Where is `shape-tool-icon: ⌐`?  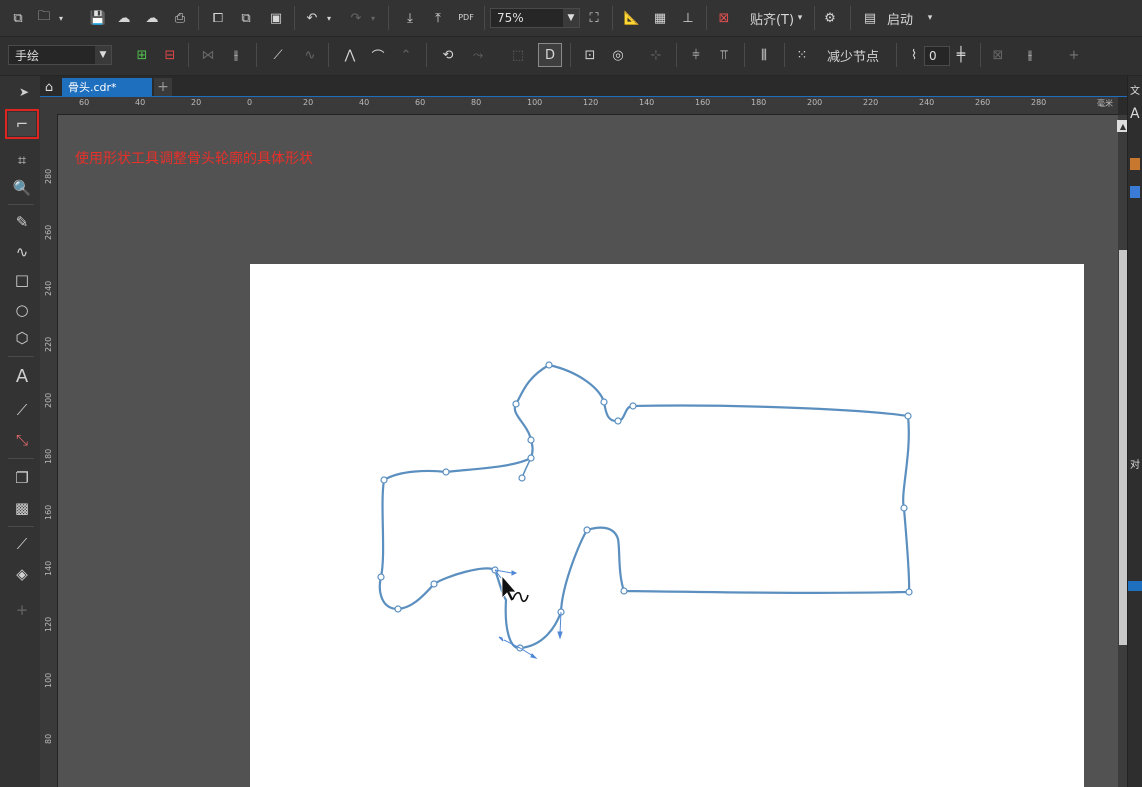
shape-tool-icon: ⌐ is located at coordinates (22, 124).